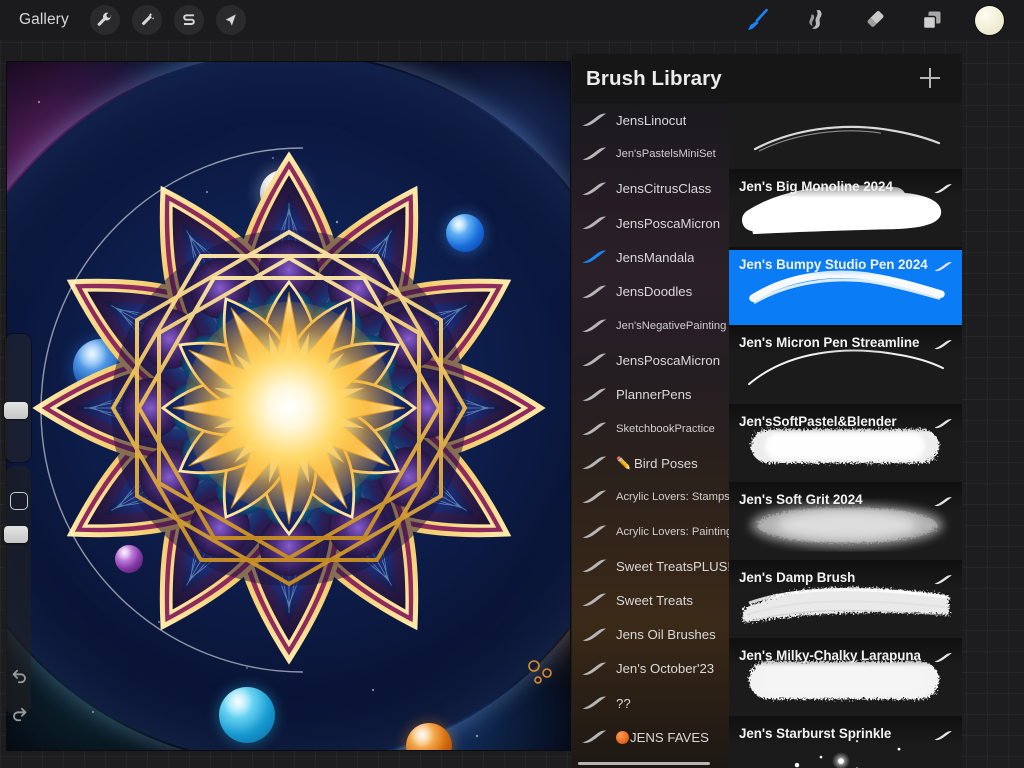 The height and width of the screenshot is (768, 1024). I want to click on brush-name: Jen's Micron Pen Streamline, so click(829, 343).